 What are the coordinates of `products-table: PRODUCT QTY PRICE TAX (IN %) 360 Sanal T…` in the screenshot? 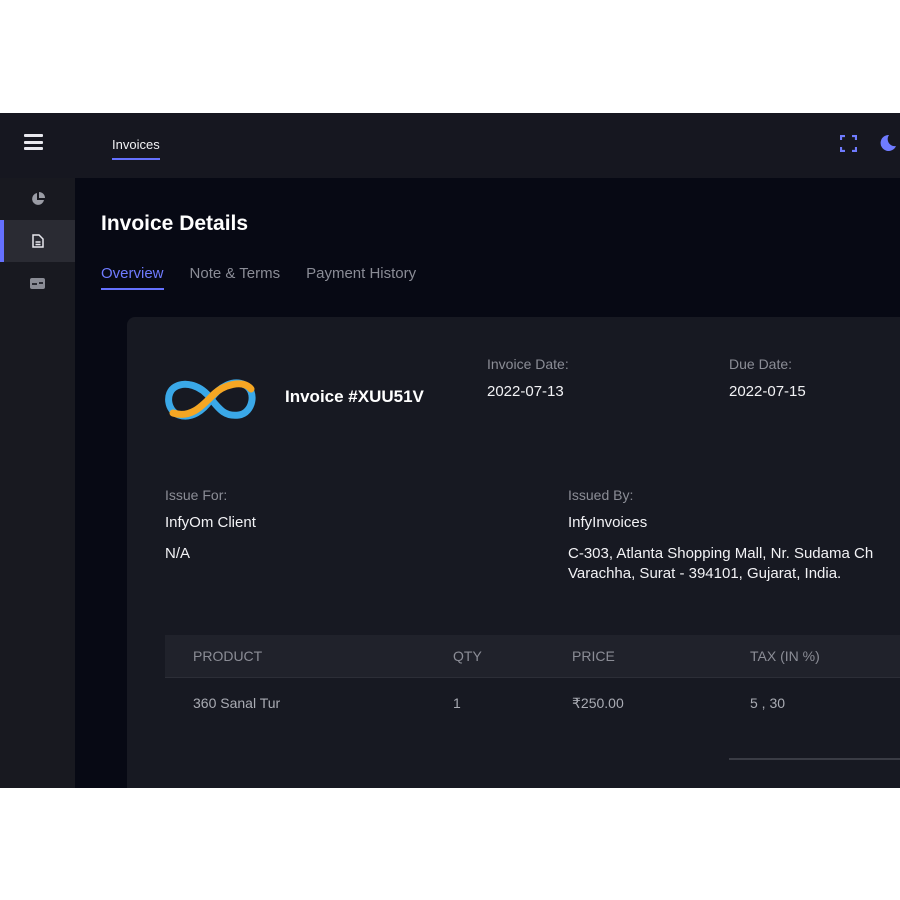 It's located at (532, 681).